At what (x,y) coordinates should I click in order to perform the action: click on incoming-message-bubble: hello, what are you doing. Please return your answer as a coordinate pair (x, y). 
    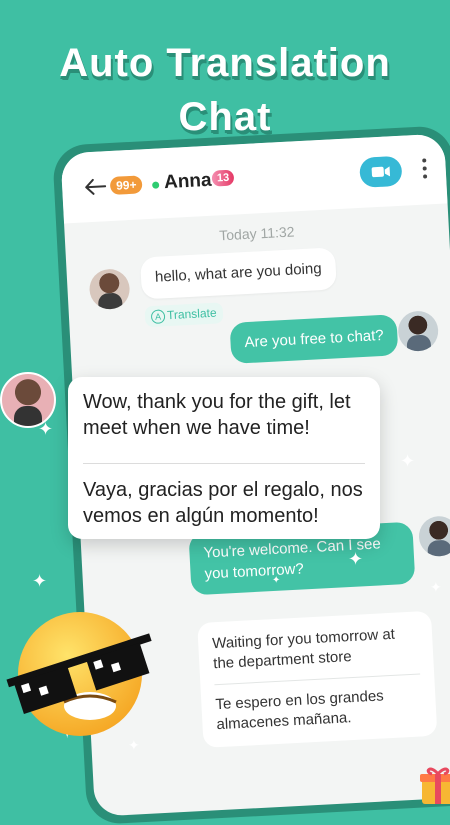
    Looking at the image, I should click on (238, 273).